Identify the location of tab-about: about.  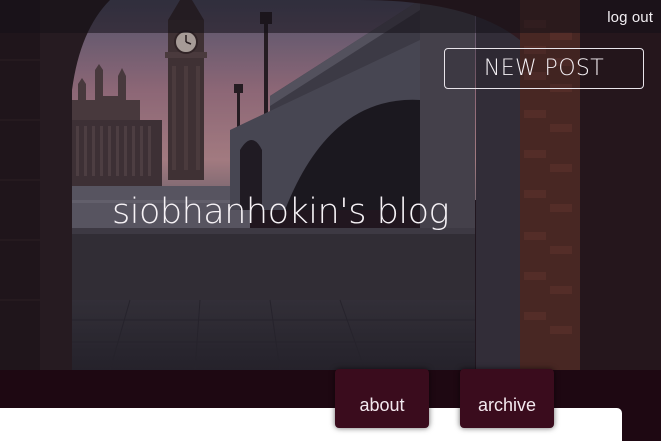
(382, 398).